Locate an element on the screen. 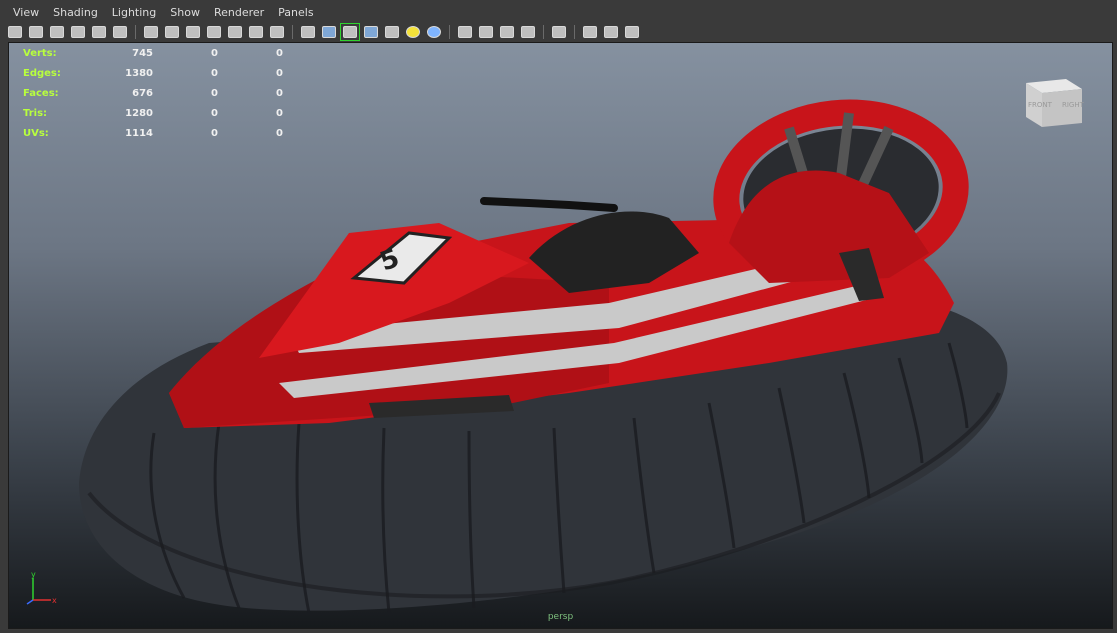  viewcube-right-label: RIGHT is located at coordinates (1073, 105).